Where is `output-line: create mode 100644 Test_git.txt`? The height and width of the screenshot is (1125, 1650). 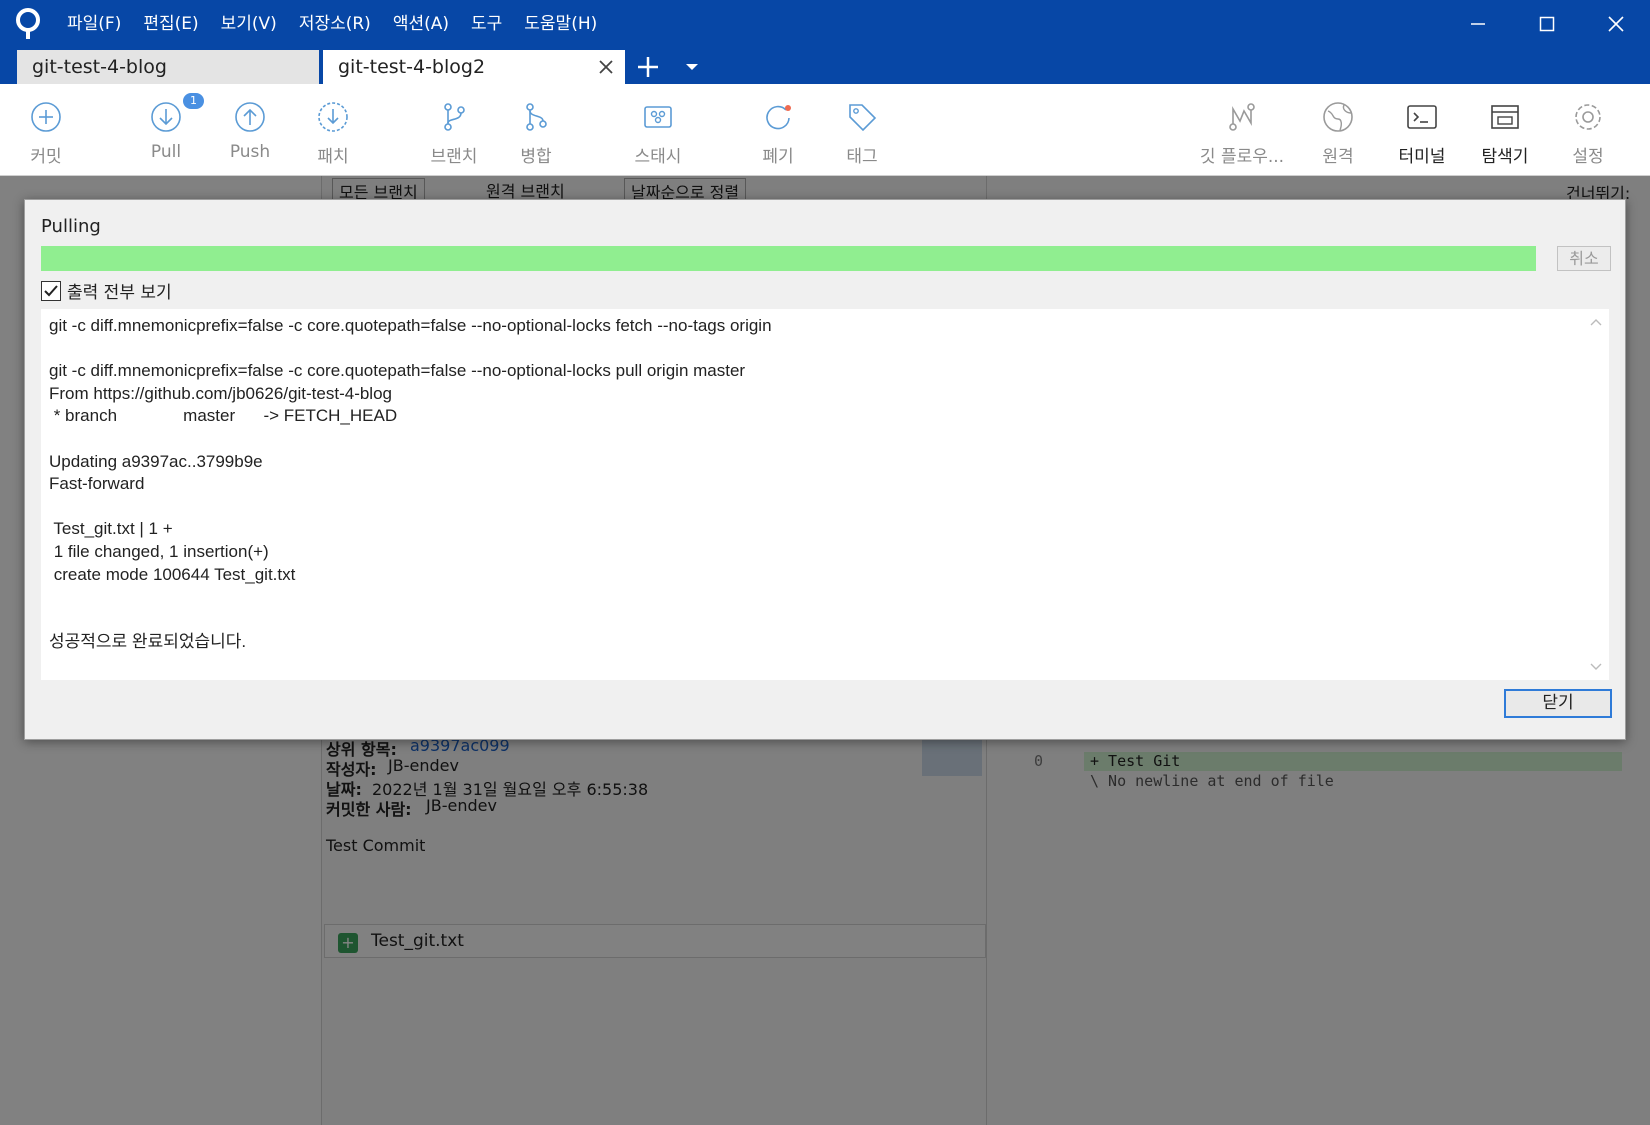 output-line: create mode 100644 Test_git.txt is located at coordinates (172, 574).